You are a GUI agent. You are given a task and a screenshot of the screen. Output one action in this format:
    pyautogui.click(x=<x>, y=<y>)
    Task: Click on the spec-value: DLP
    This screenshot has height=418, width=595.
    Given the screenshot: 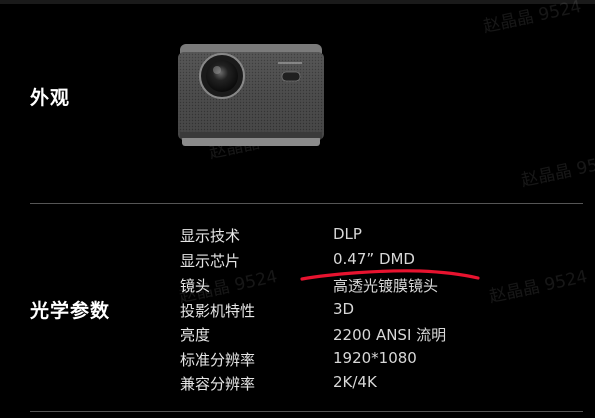 What is the action you would take?
    pyautogui.click(x=347, y=234)
    